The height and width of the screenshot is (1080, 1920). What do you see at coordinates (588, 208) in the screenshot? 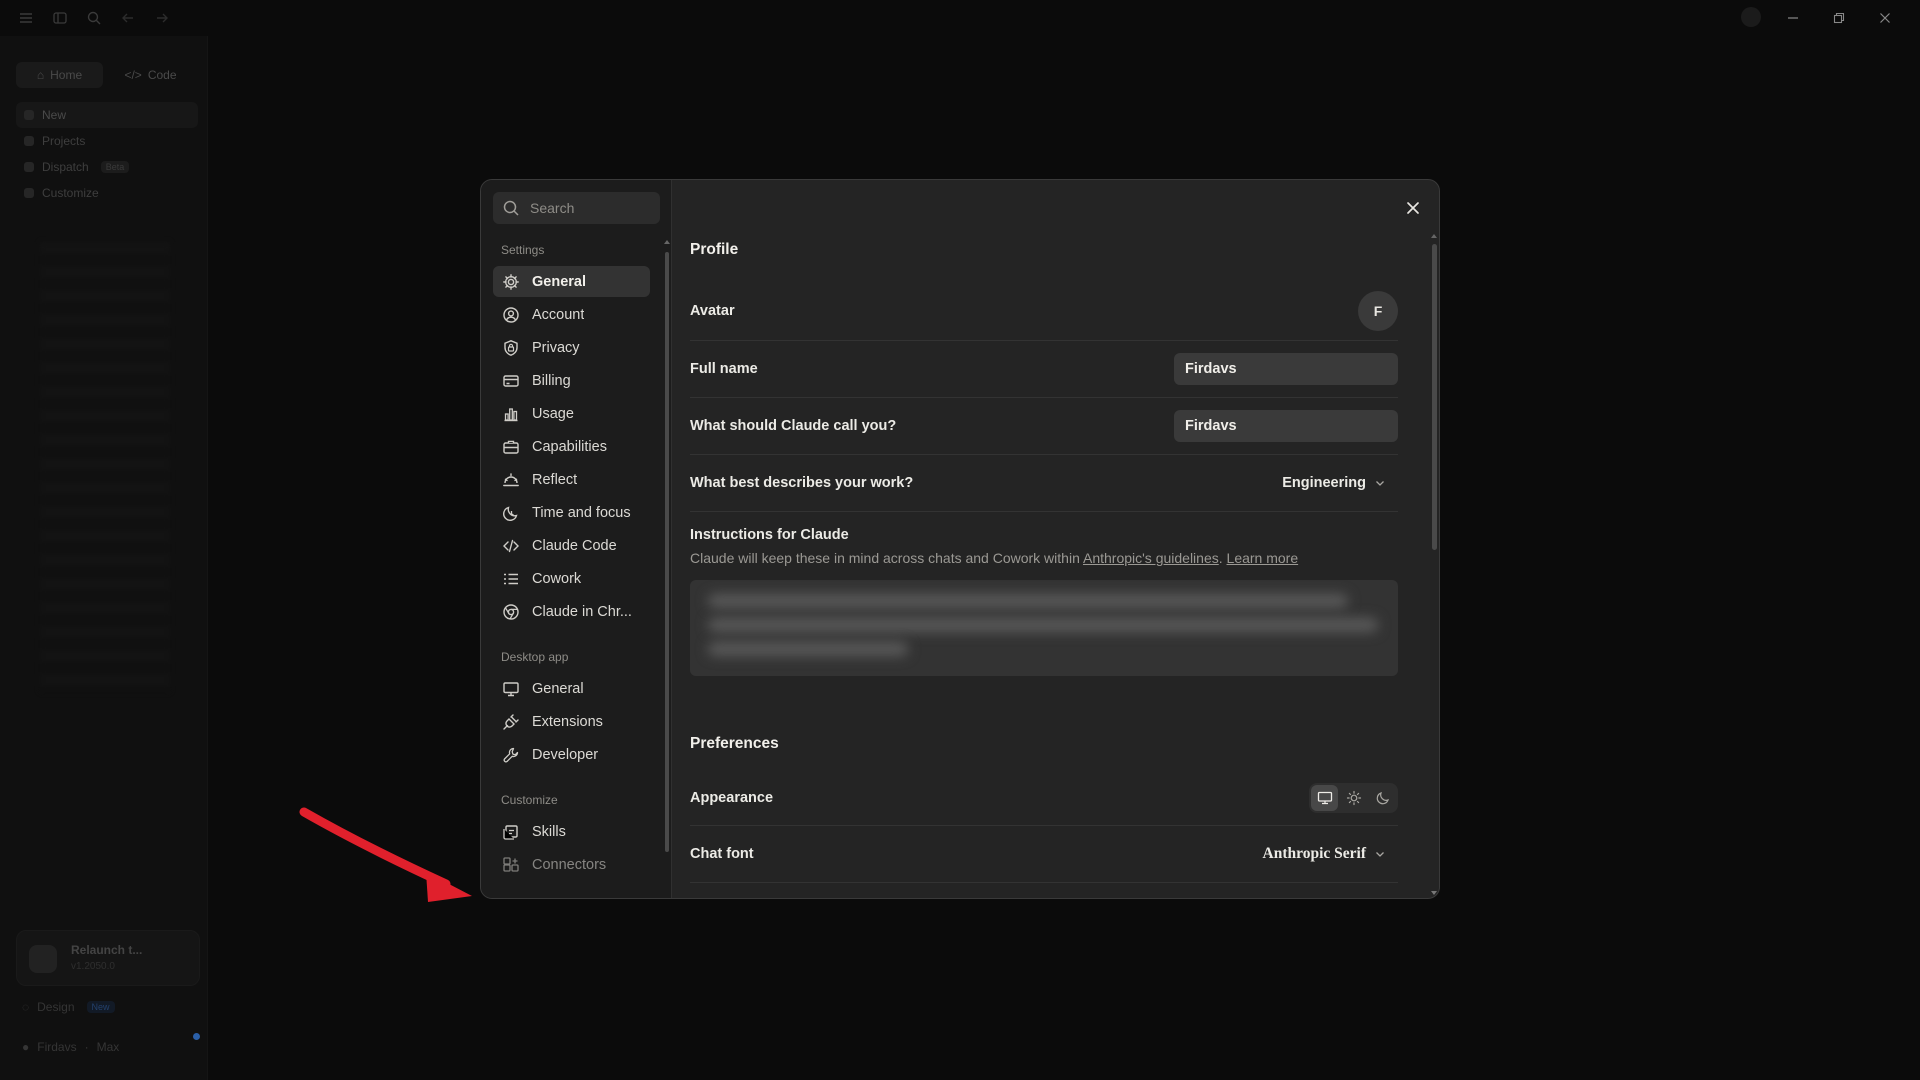
I see `search-input` at bounding box center [588, 208].